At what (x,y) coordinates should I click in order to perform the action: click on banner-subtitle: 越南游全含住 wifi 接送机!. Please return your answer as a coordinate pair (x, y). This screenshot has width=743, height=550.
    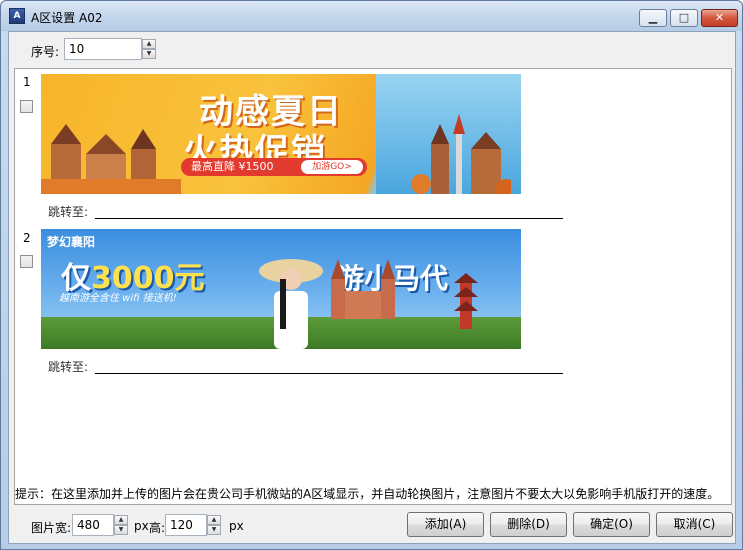
    Looking at the image, I should click on (118, 298).